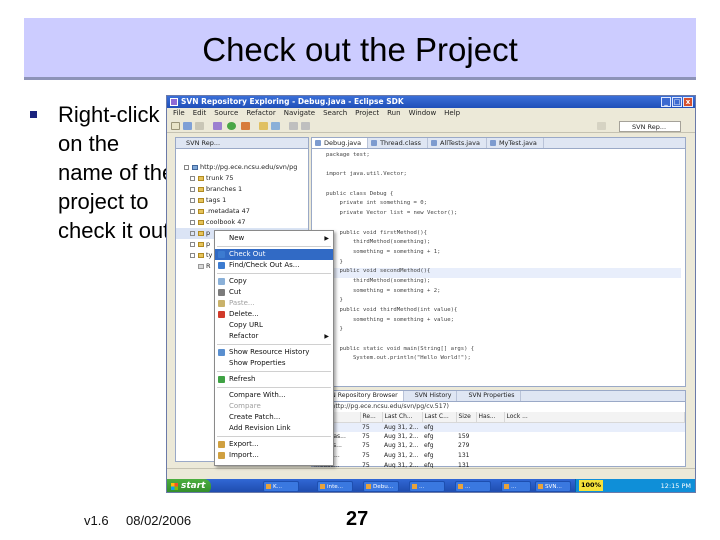 The height and width of the screenshot is (540, 720). Describe the element at coordinates (383, 290) in the screenshot. I see `code-line: something = something + 2;` at that location.